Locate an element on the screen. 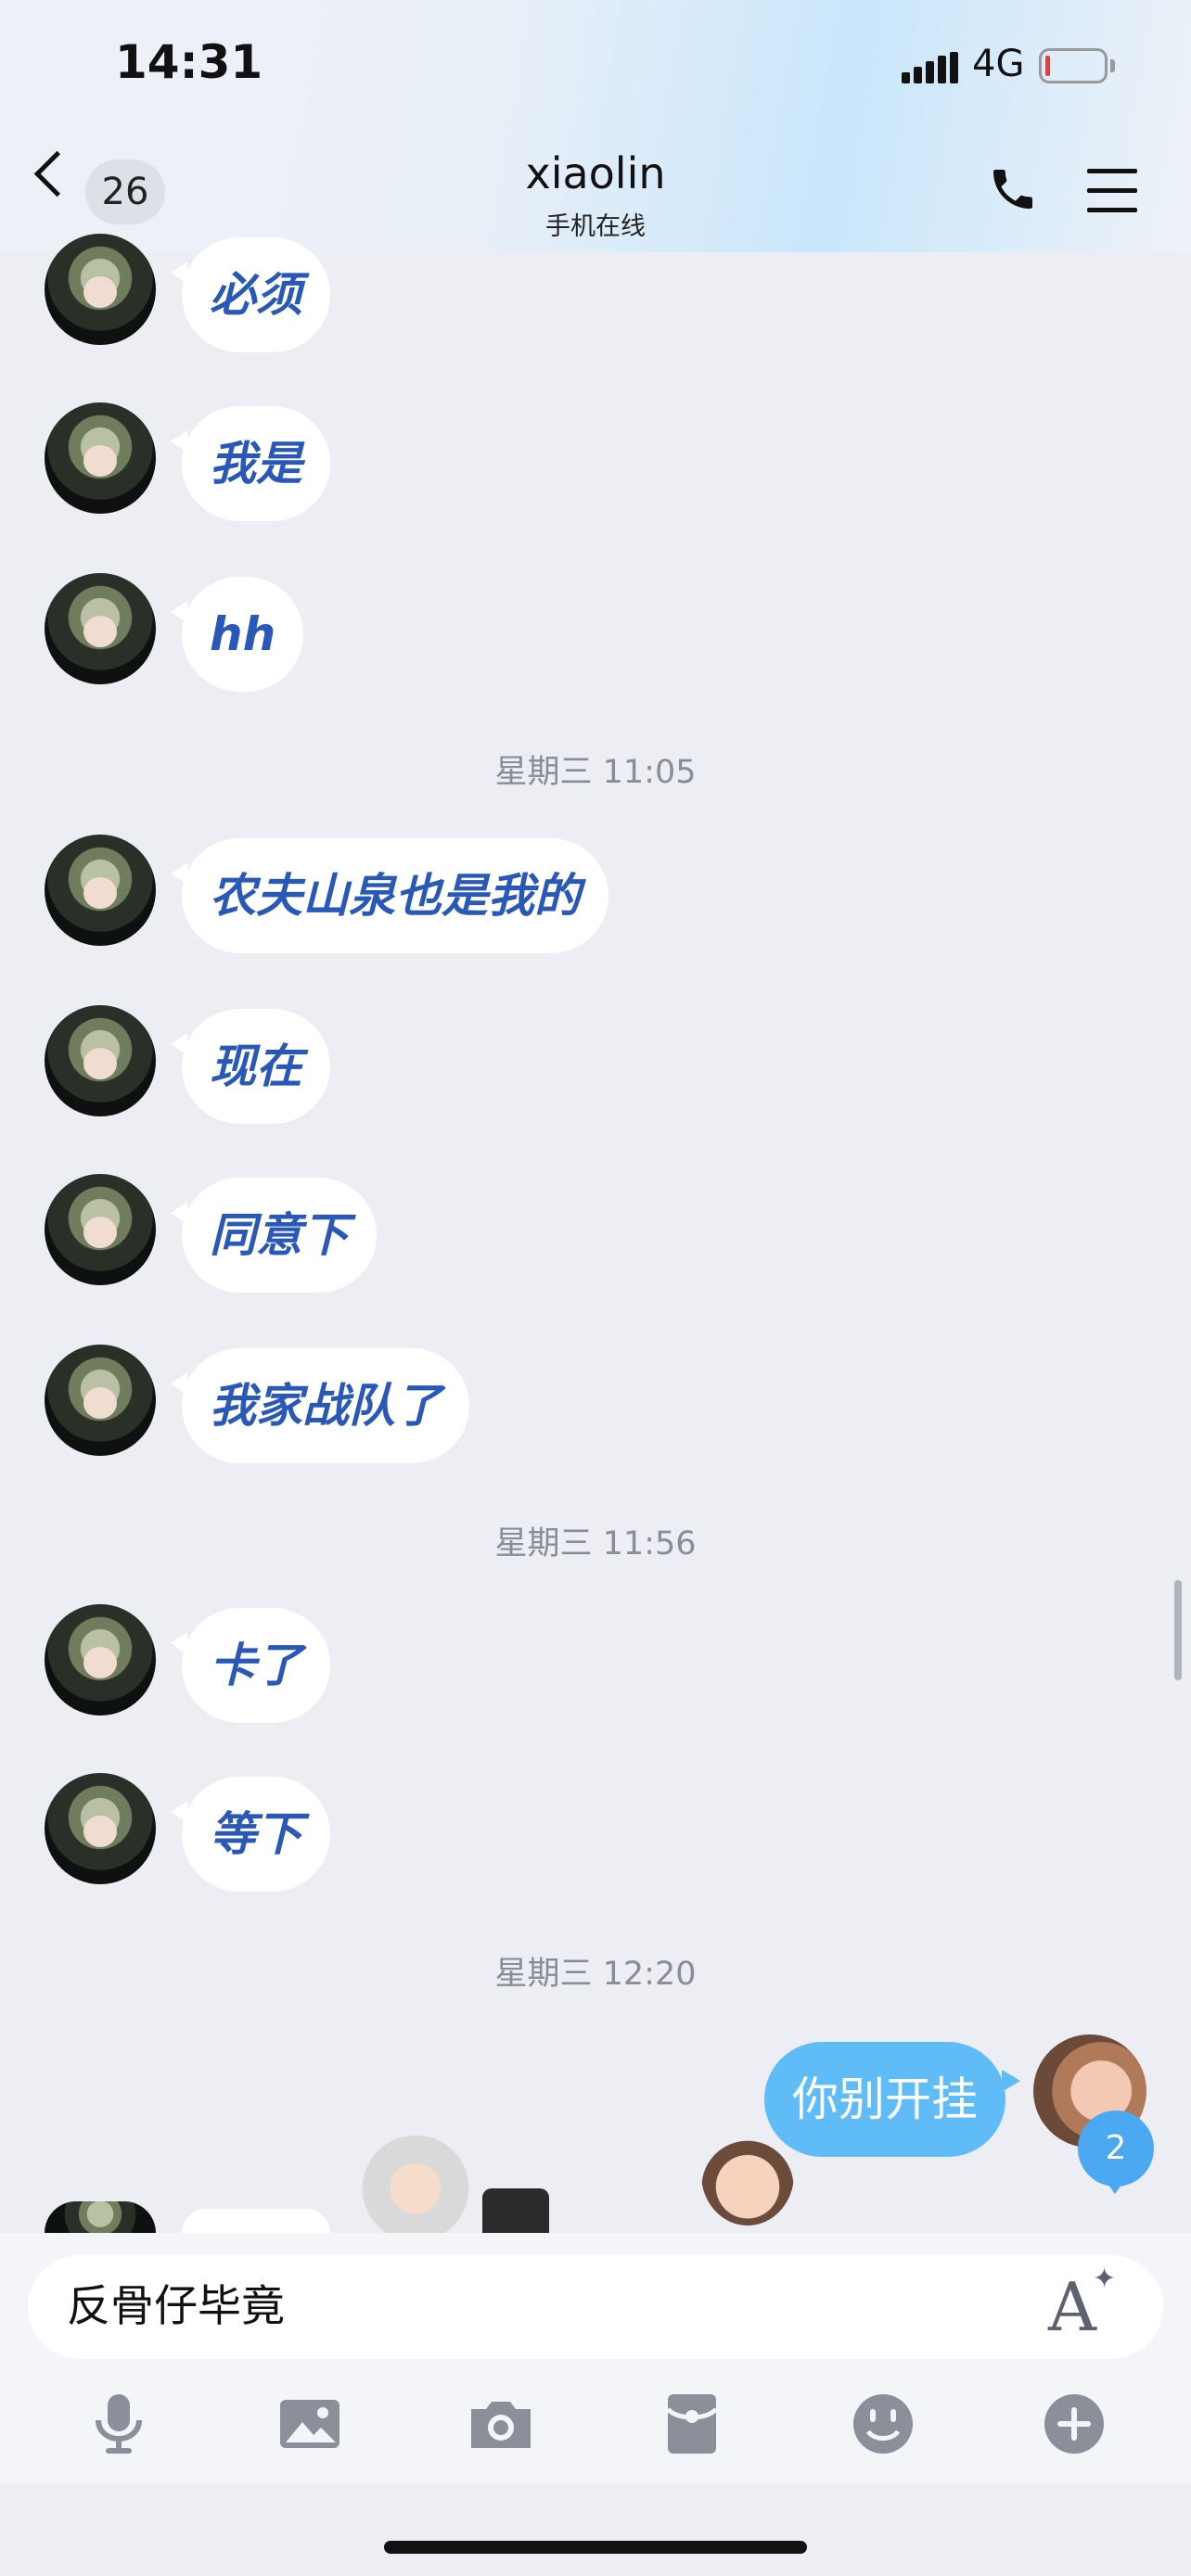  battery-tip is located at coordinates (1112, 66).